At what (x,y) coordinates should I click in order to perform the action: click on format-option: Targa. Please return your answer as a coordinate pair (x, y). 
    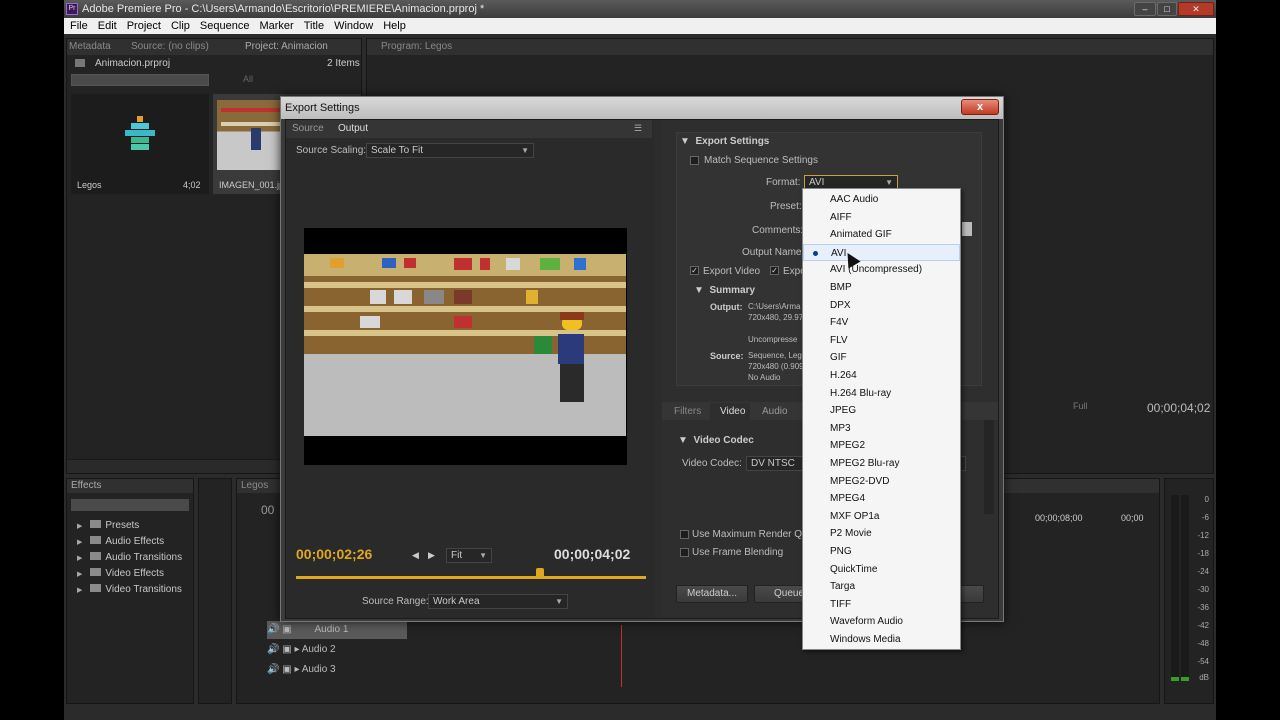
    Looking at the image, I should click on (881, 586).